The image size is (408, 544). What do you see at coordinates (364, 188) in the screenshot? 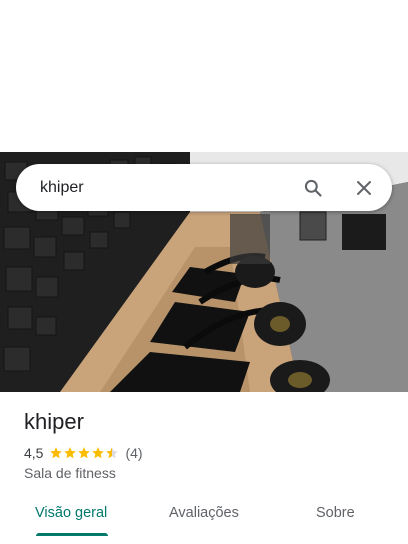
I see `close-icon` at bounding box center [364, 188].